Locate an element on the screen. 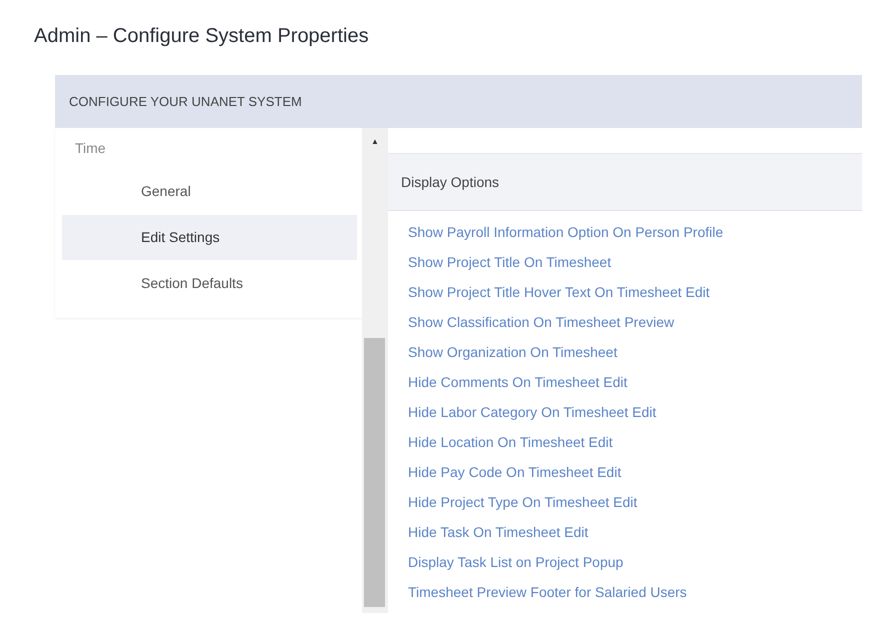  option-link: Hide Labor Category On Timesheet Edit is located at coordinates (532, 412).